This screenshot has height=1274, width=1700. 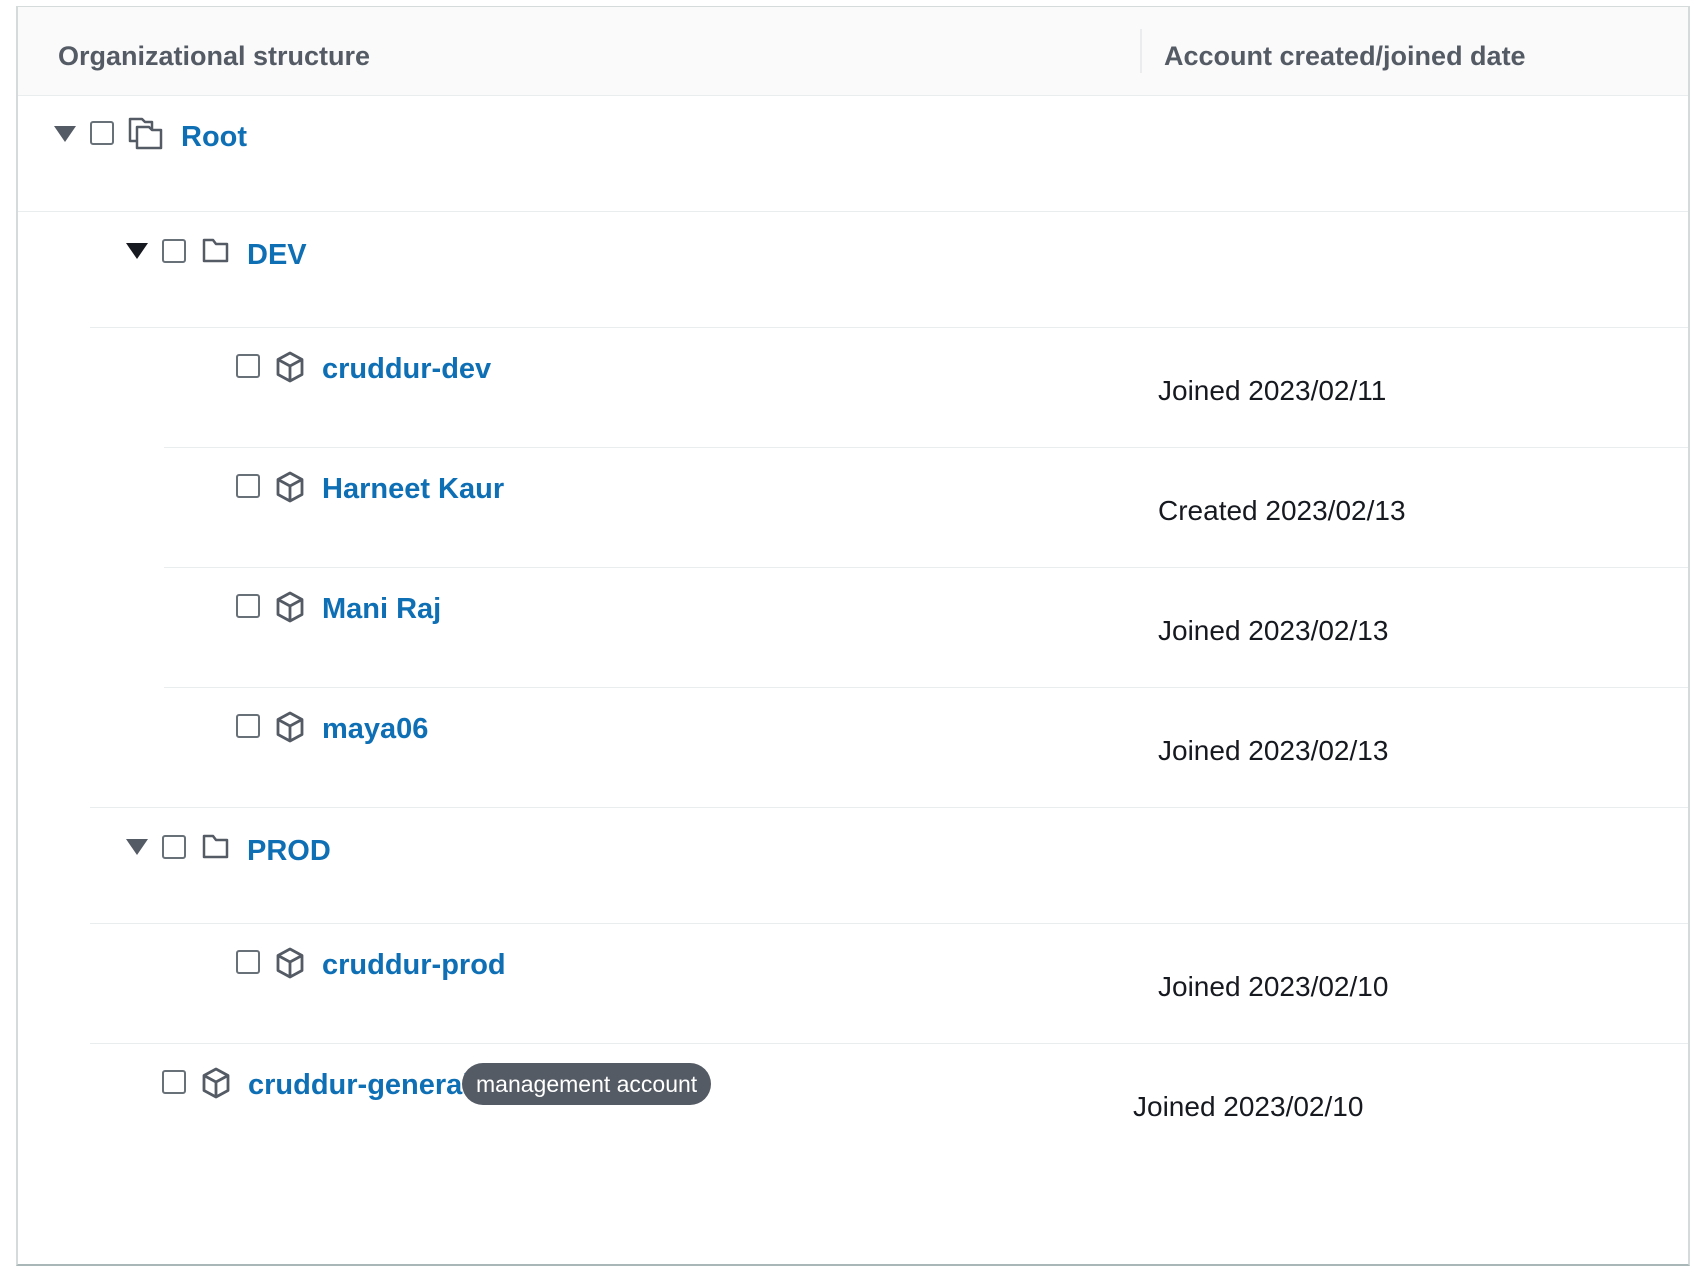 What do you see at coordinates (1272, 390) in the screenshot?
I see `account-date: Joined 2023/02/11` at bounding box center [1272, 390].